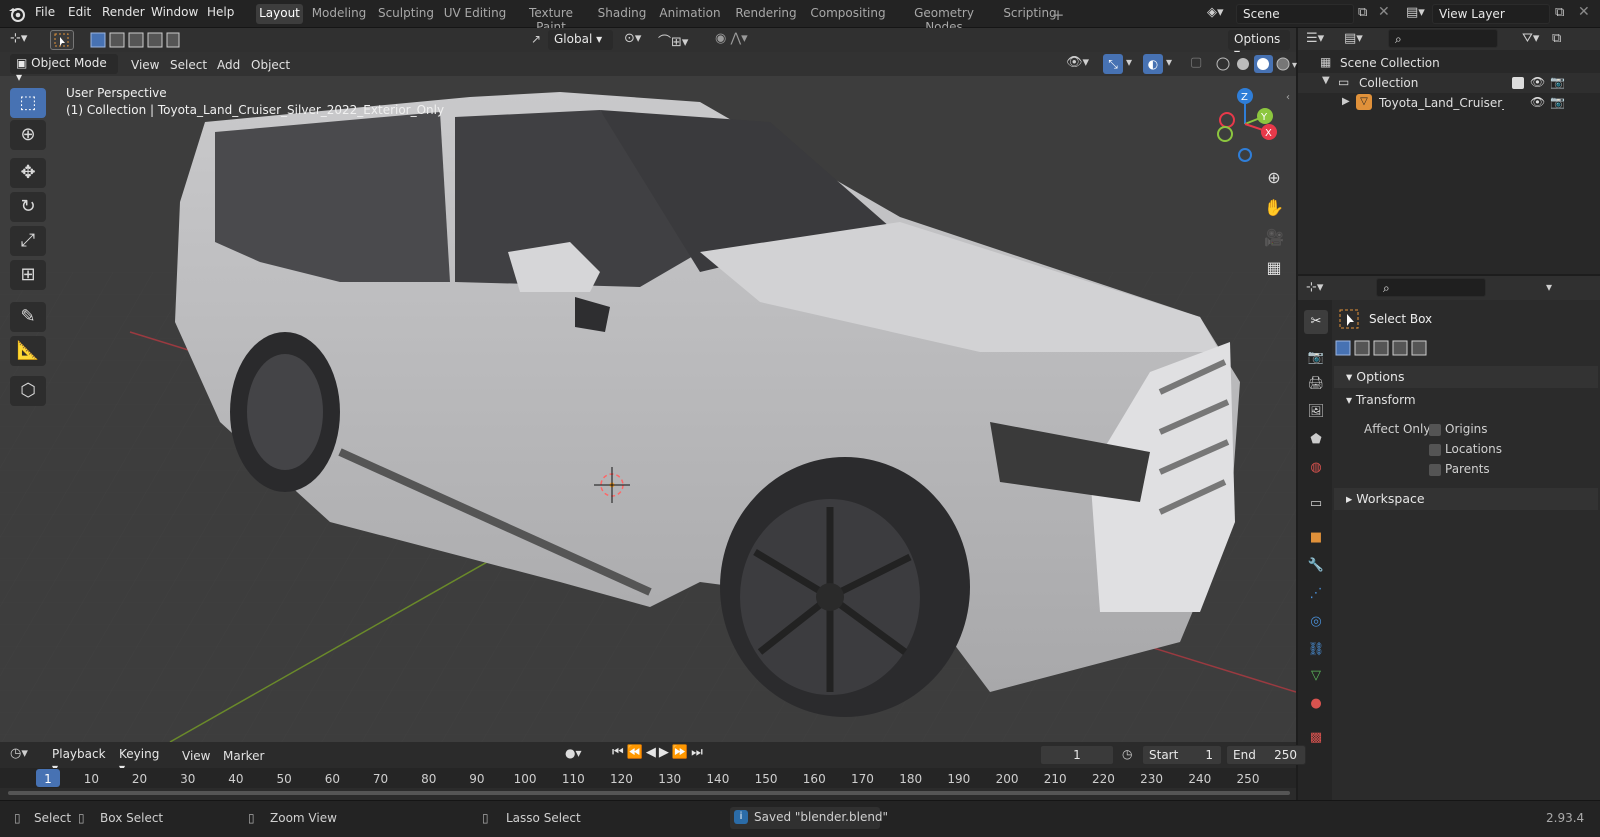  What do you see at coordinates (1326, 80) in the screenshot?
I see `expand-collection-icon: ▼` at bounding box center [1326, 80].